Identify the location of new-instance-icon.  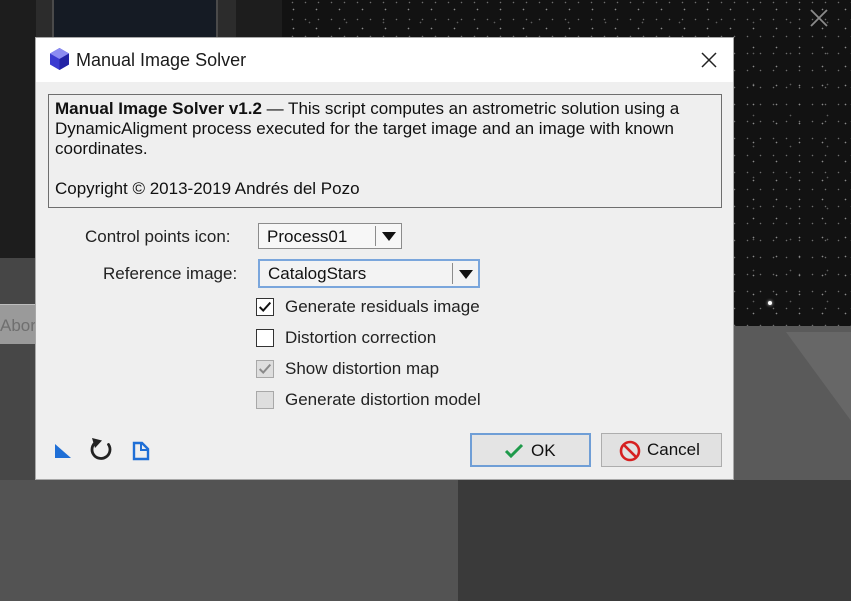
(63, 451).